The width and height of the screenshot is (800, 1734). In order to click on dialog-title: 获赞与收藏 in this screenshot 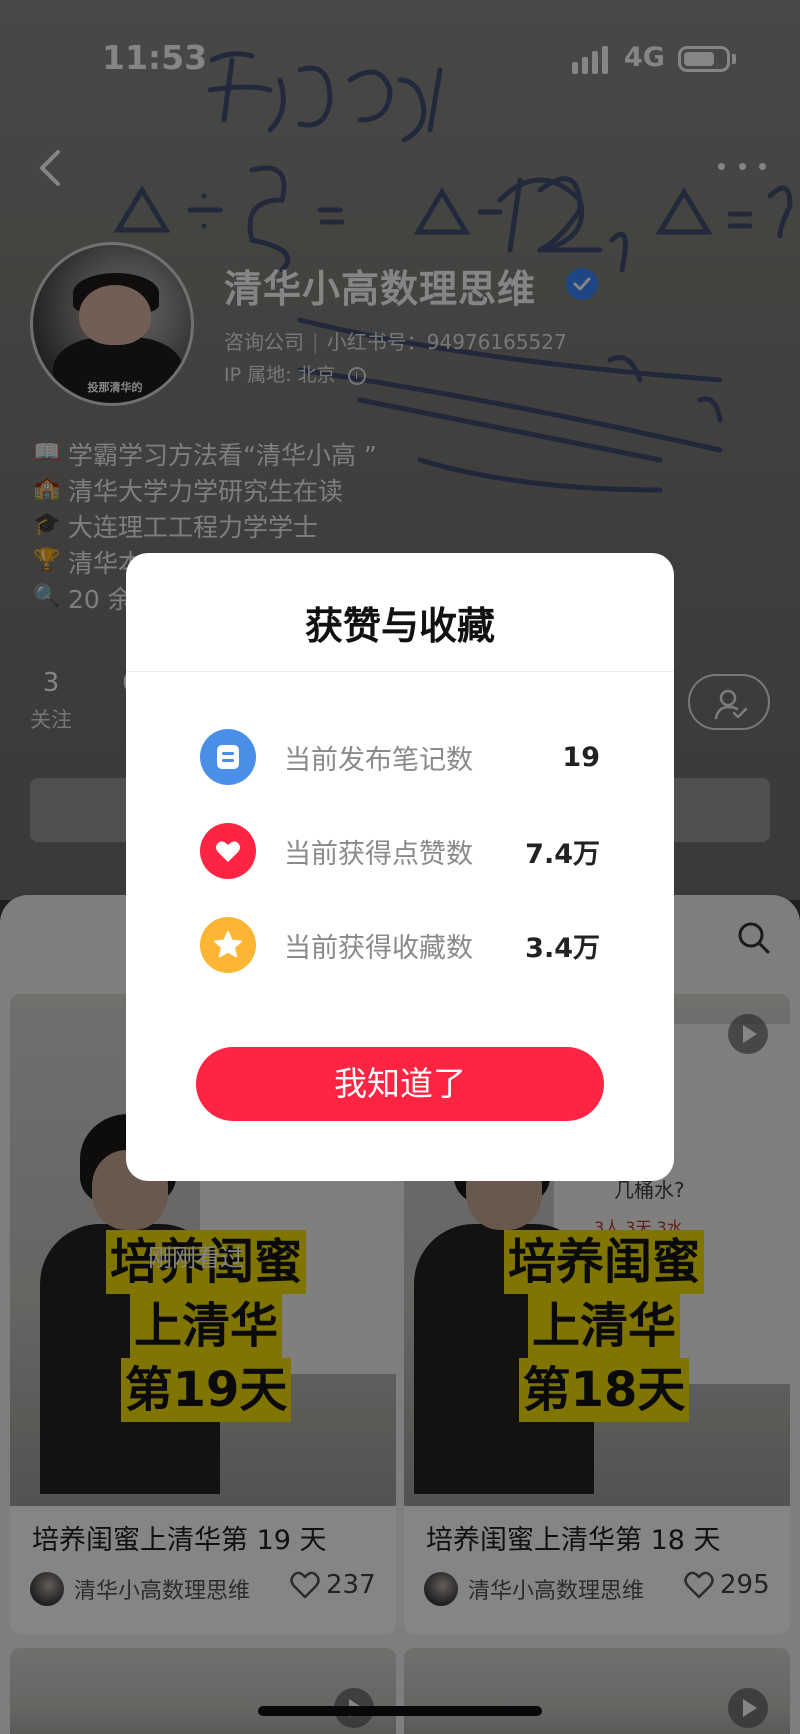, I will do `click(399, 626)`.